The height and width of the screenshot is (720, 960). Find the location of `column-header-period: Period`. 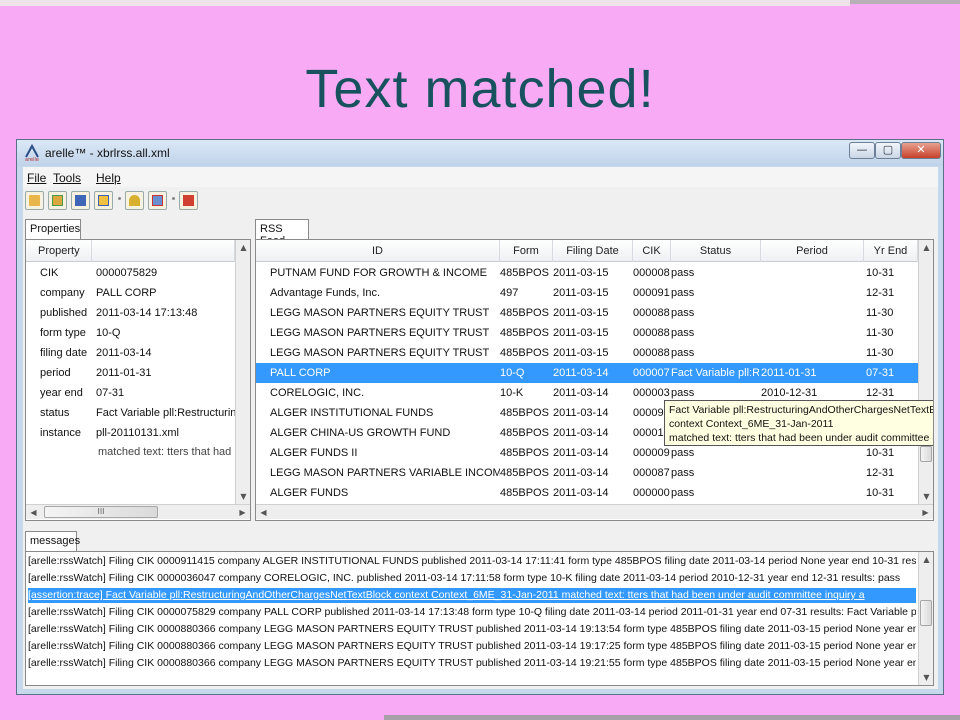

column-header-period: Period is located at coordinates (812, 251).